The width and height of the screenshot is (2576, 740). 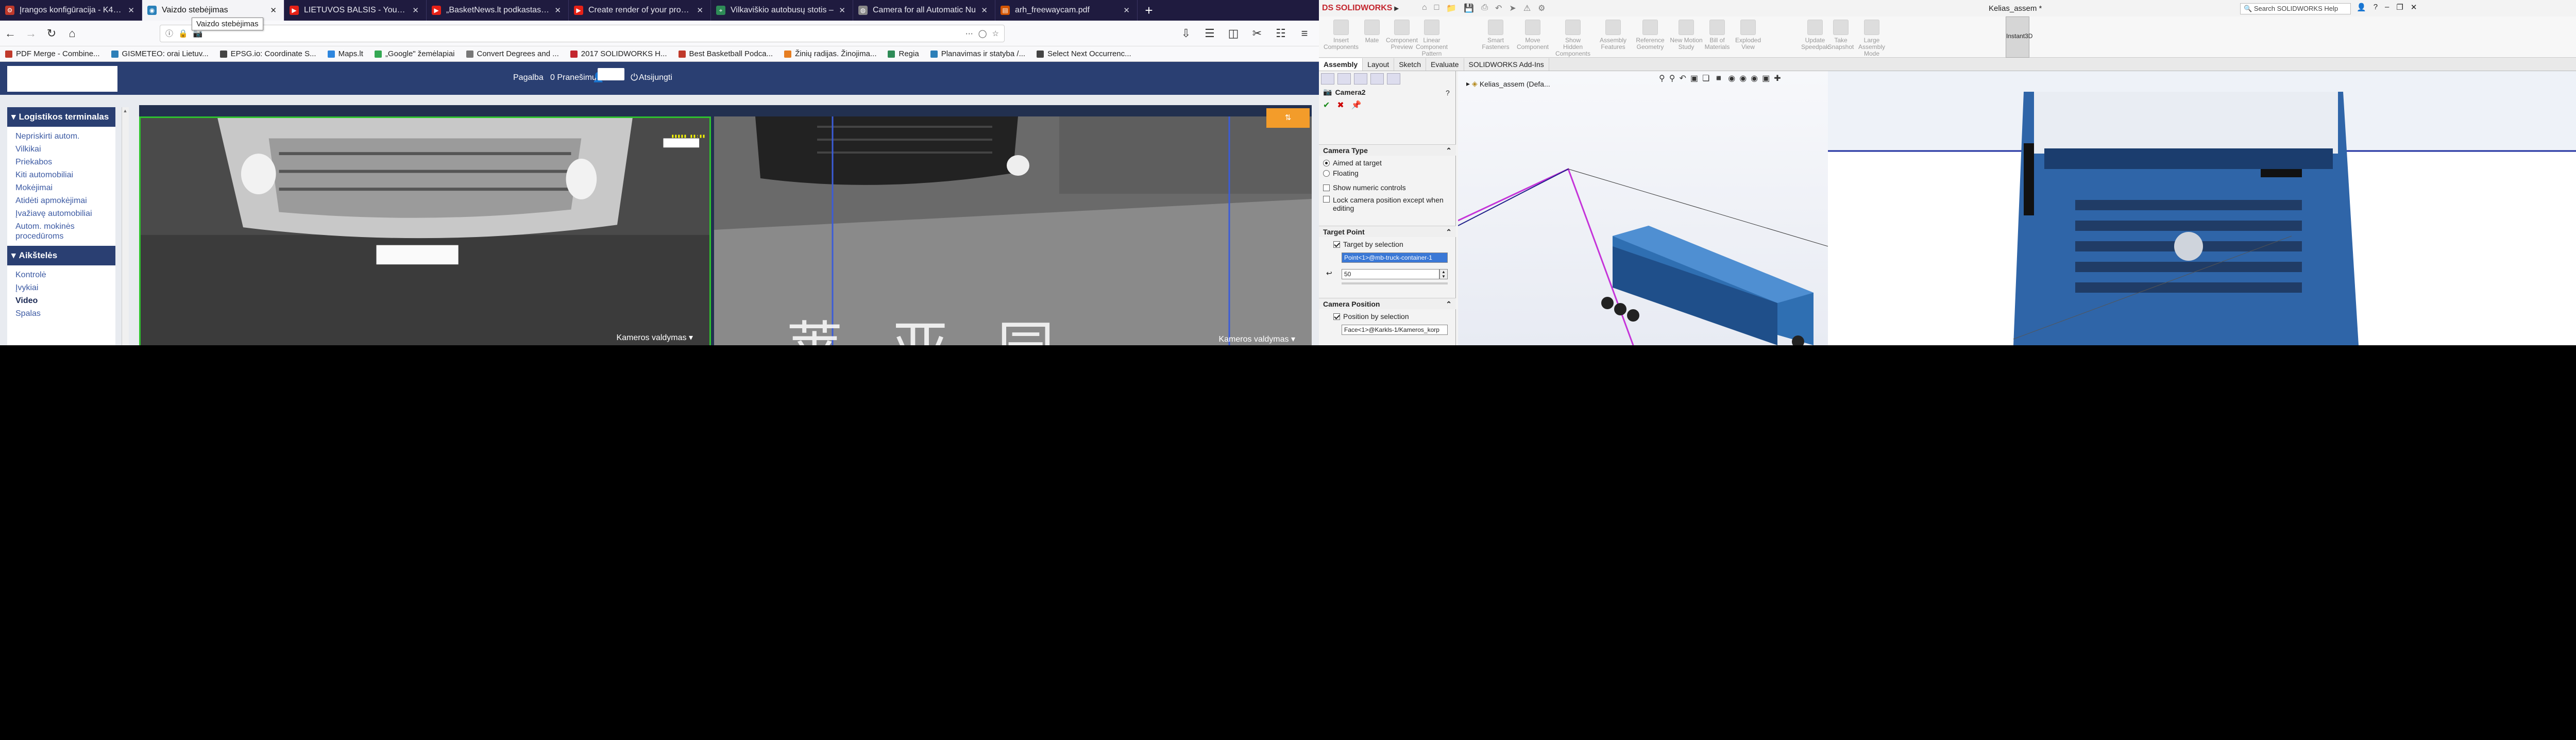 What do you see at coordinates (1395, 283) in the screenshot?
I see `distance-slider` at bounding box center [1395, 283].